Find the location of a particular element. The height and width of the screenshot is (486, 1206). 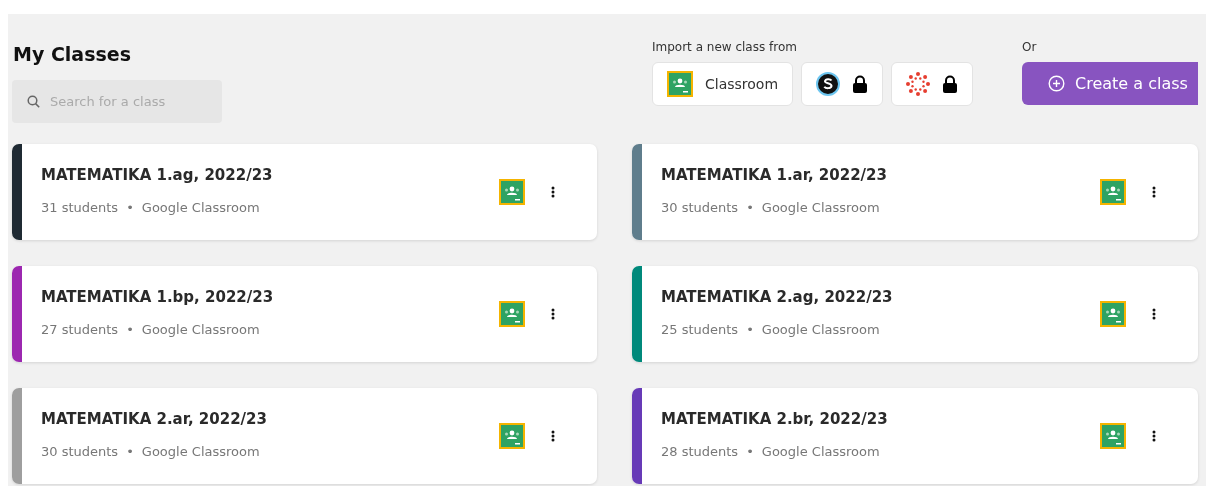

search-field: Search for a class is located at coordinates (117, 101).